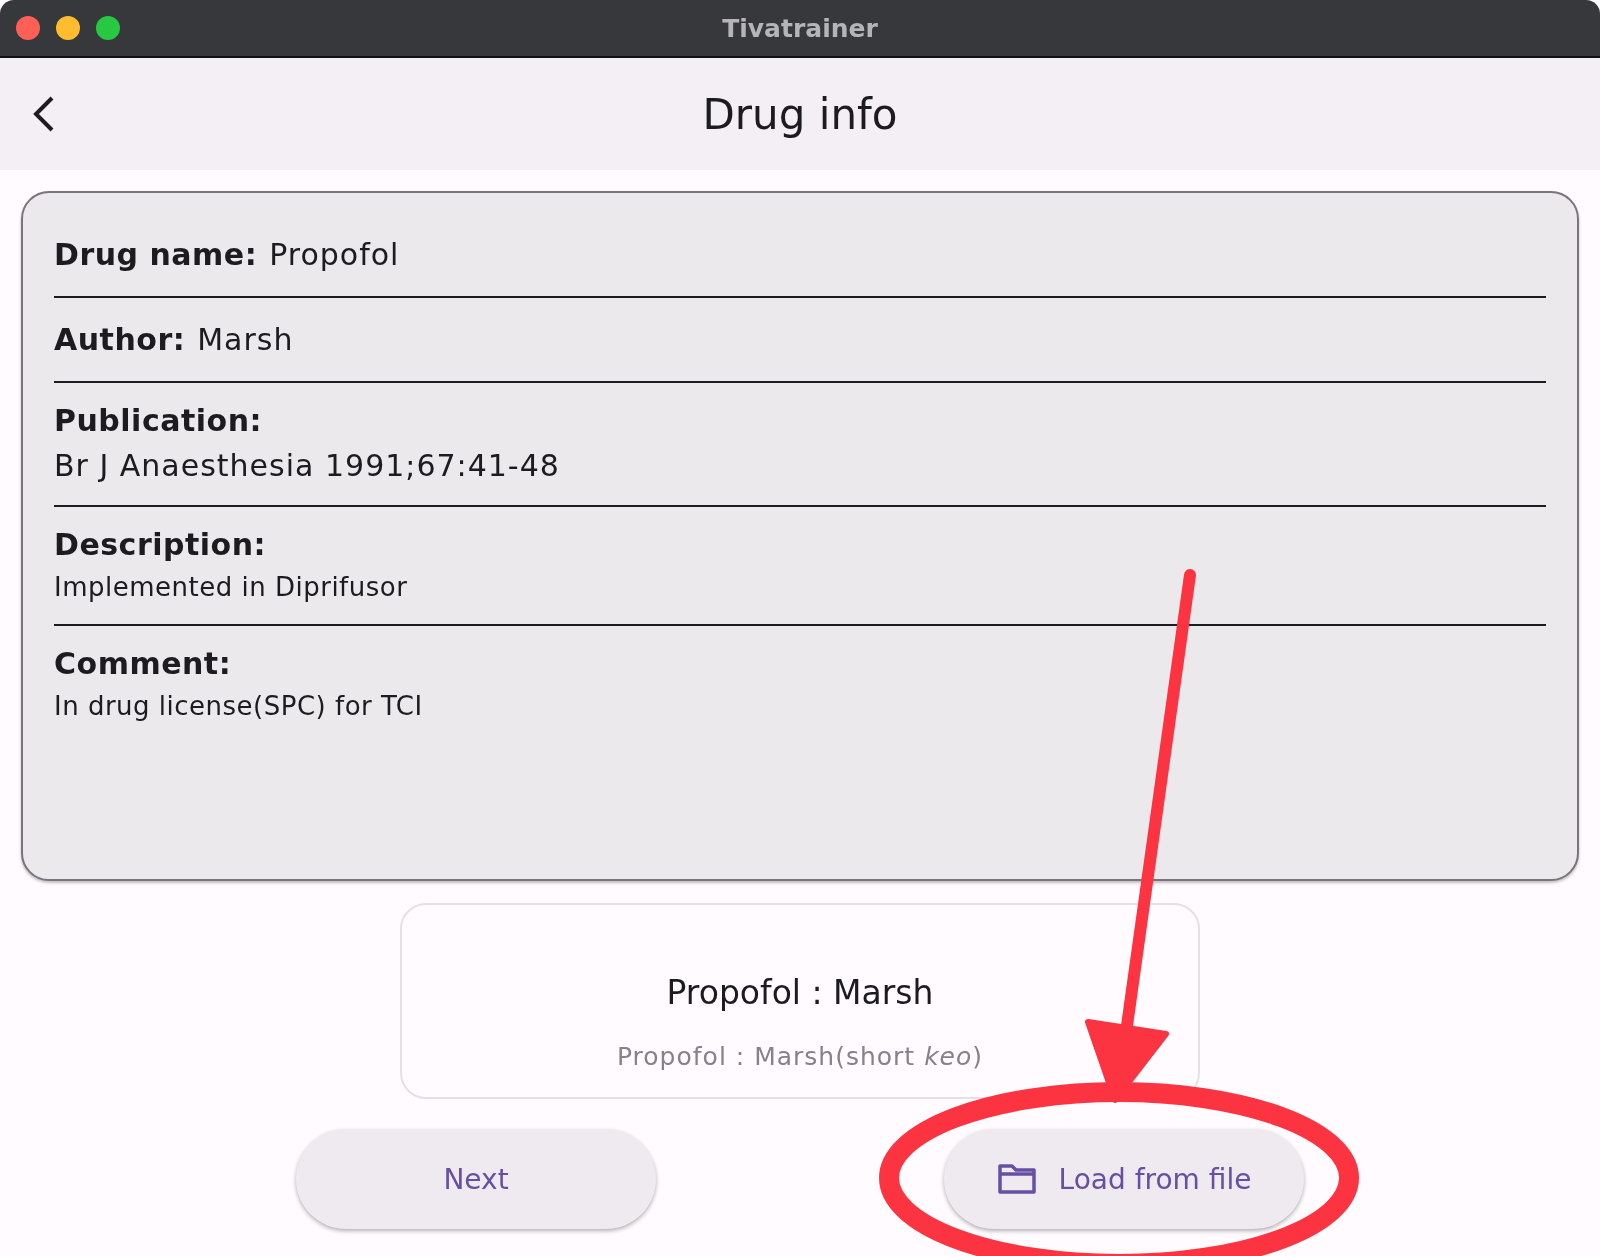 The width and height of the screenshot is (1600, 1256). What do you see at coordinates (245, 339) in the screenshot?
I see `field-value: Marsh` at bounding box center [245, 339].